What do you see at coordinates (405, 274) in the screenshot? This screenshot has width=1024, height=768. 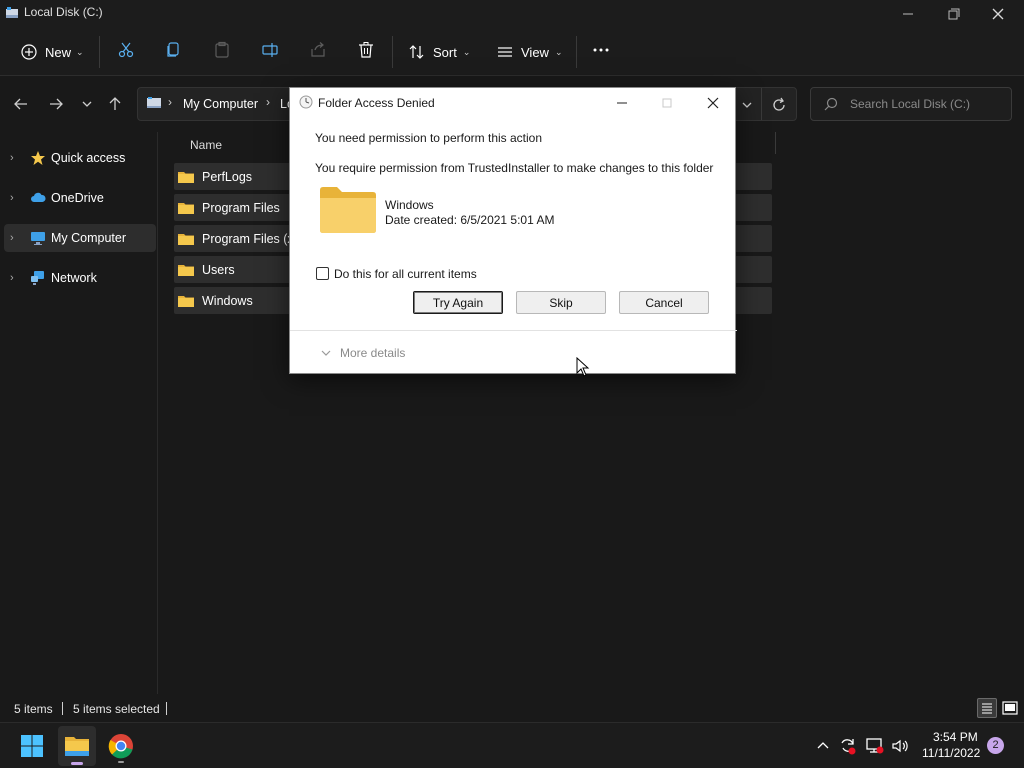 I see `apply-to-all-label: Do this for all current items` at bounding box center [405, 274].